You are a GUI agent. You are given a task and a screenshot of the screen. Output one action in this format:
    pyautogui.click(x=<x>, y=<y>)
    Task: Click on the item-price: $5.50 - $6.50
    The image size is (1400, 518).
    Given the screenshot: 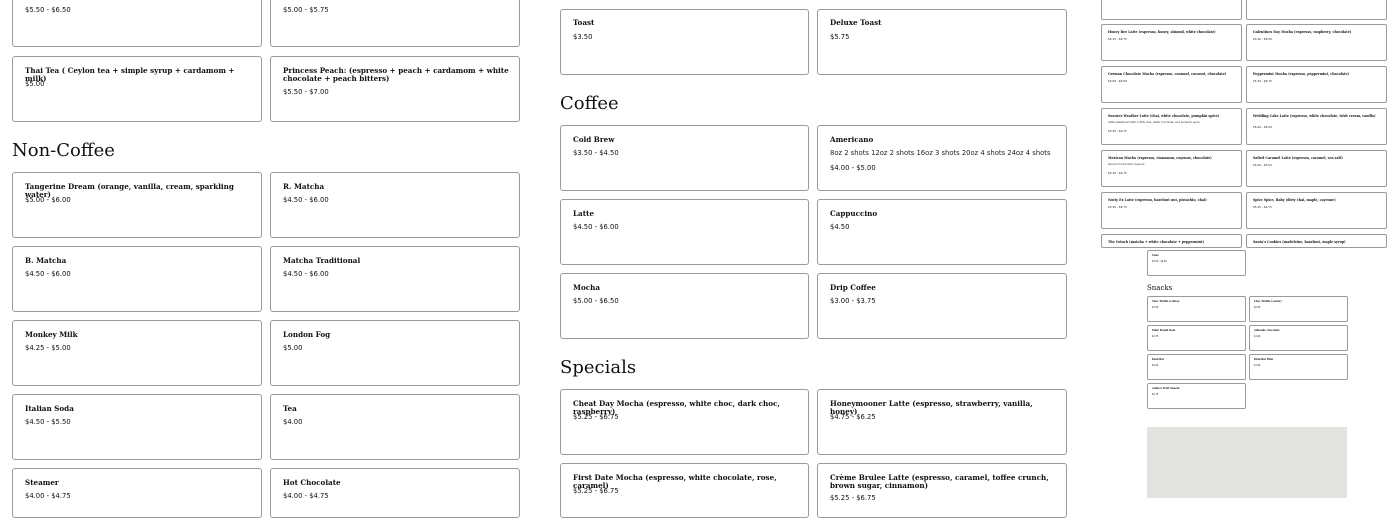 What is the action you would take?
    pyautogui.click(x=48, y=10)
    